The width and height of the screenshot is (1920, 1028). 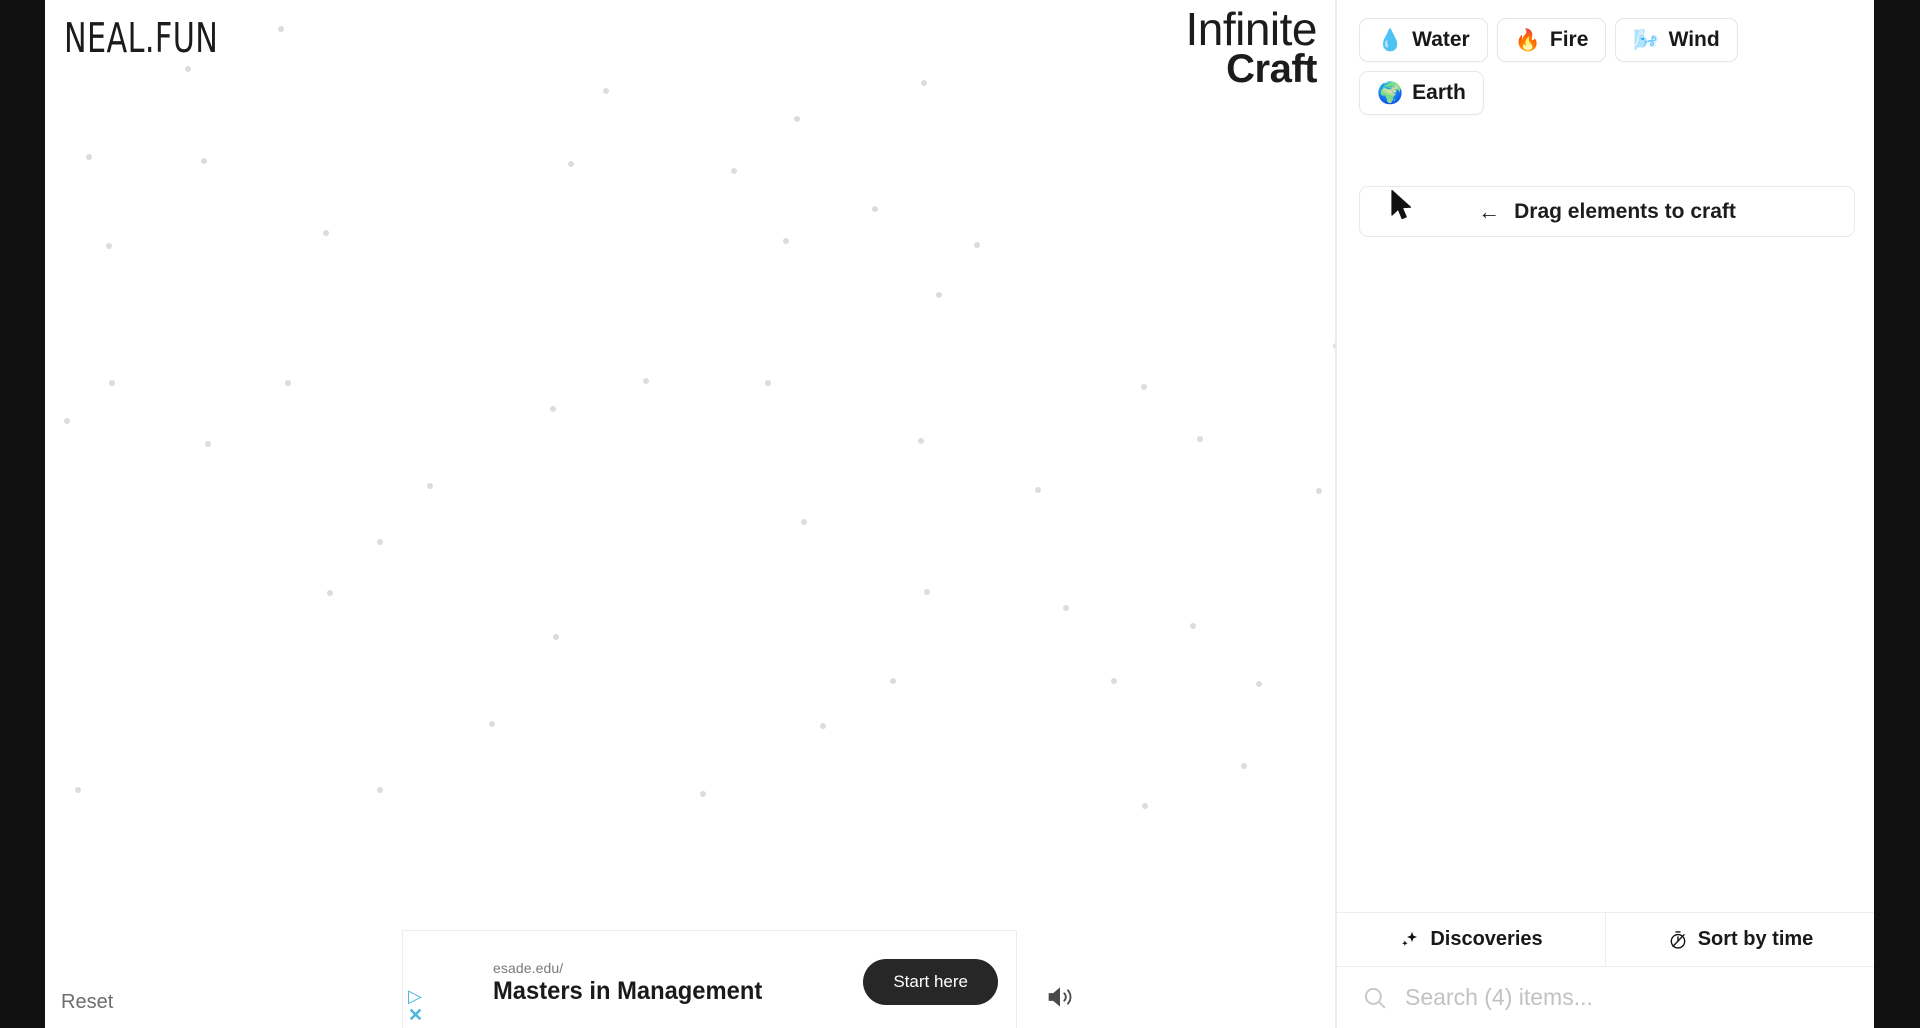 I want to click on element-item-water: 💧 Water, so click(x=1423, y=40).